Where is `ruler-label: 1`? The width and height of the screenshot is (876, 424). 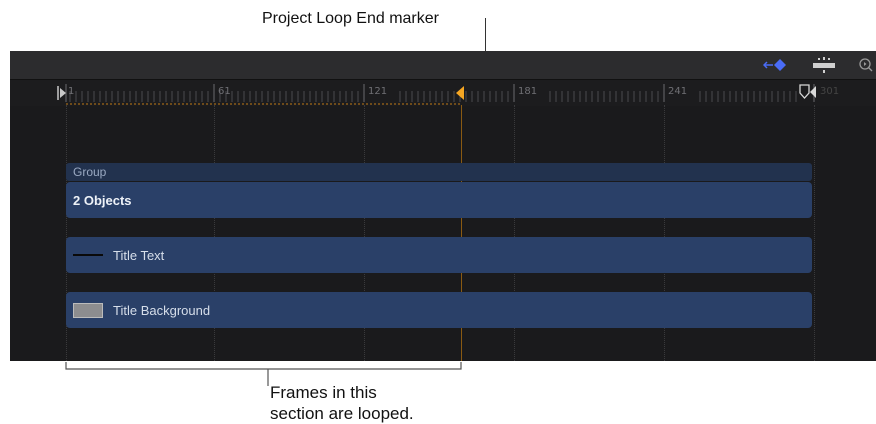
ruler-label: 1 is located at coordinates (71, 91).